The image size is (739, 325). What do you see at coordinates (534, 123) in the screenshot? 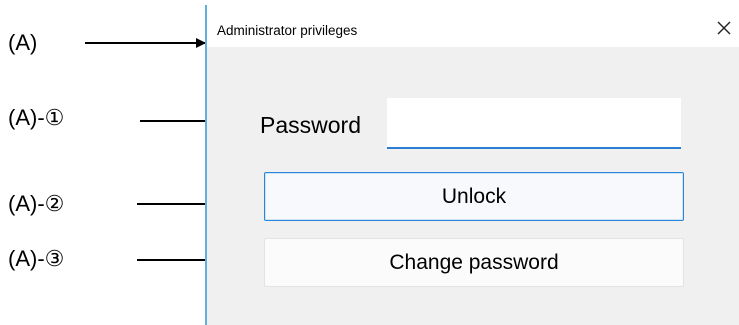
I see `password-input` at bounding box center [534, 123].